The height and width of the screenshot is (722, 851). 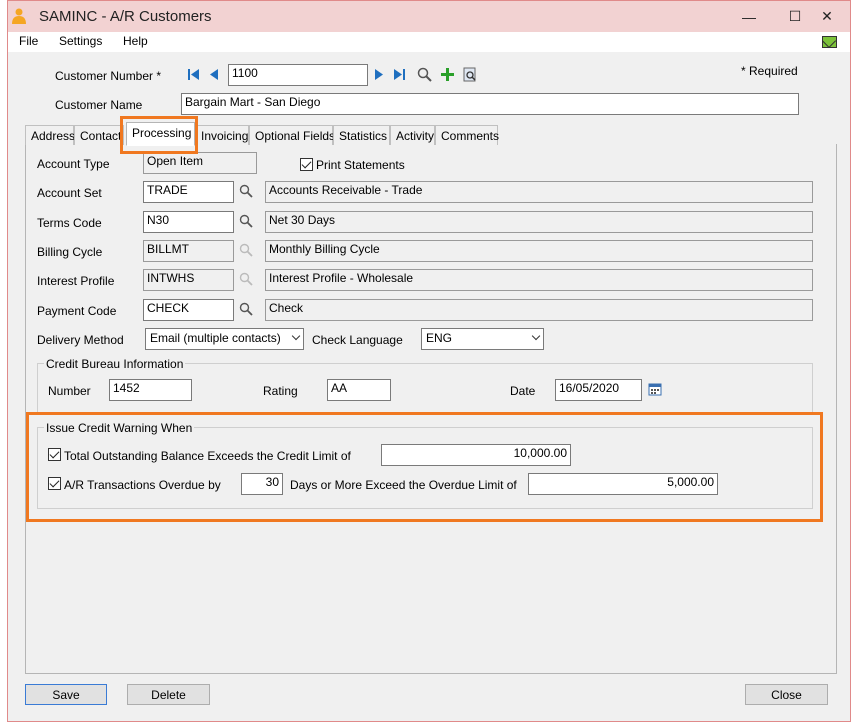 I want to click on required-note: * Required, so click(x=769, y=71).